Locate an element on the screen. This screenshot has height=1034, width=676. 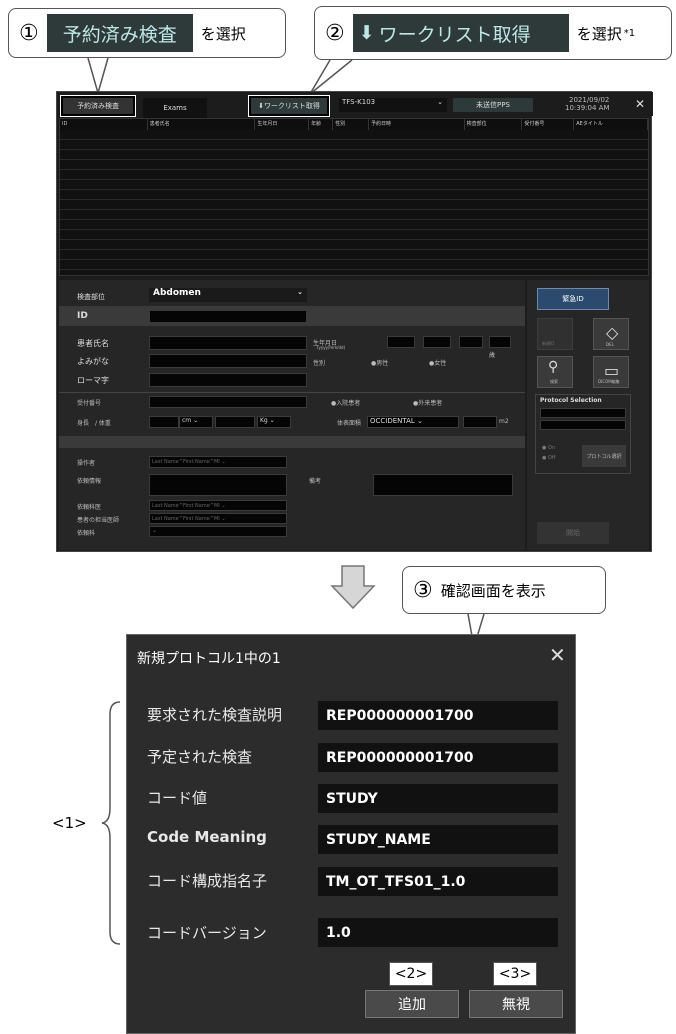
callout-2: ② ⬇ ワークリスト取得 を選択 *1 is located at coordinates (493, 33).